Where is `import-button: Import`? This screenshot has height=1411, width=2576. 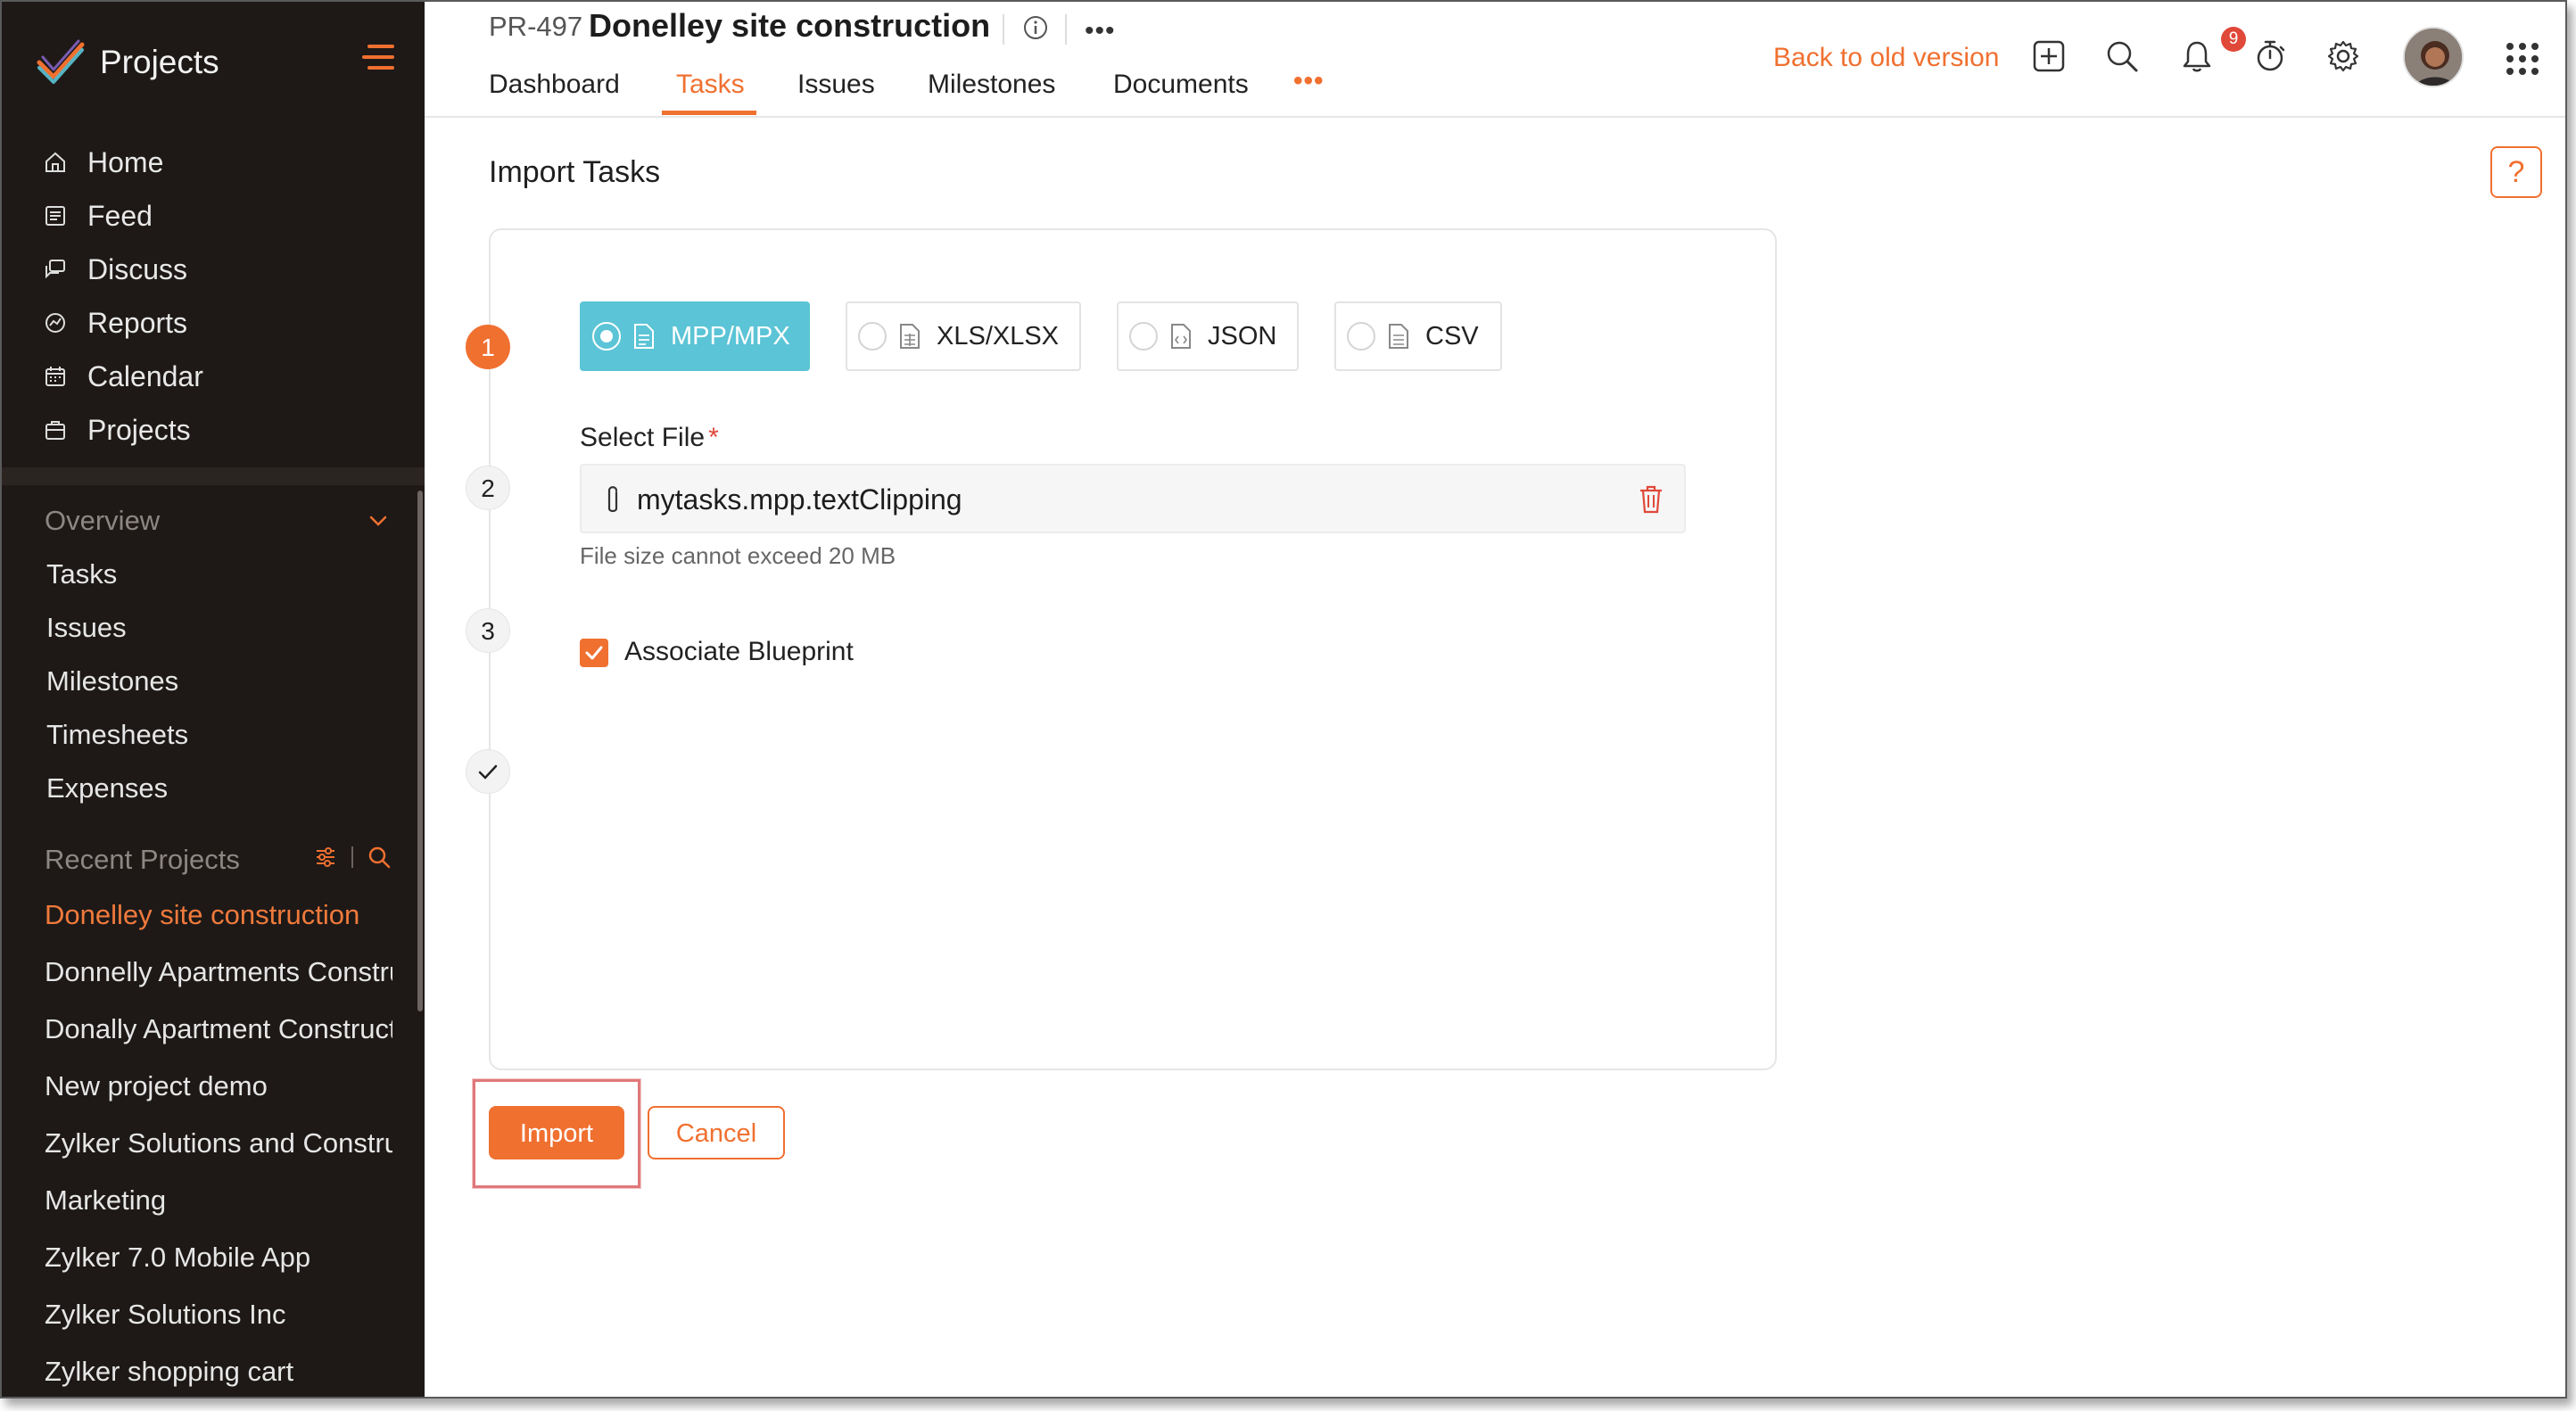 import-button: Import is located at coordinates (556, 1132).